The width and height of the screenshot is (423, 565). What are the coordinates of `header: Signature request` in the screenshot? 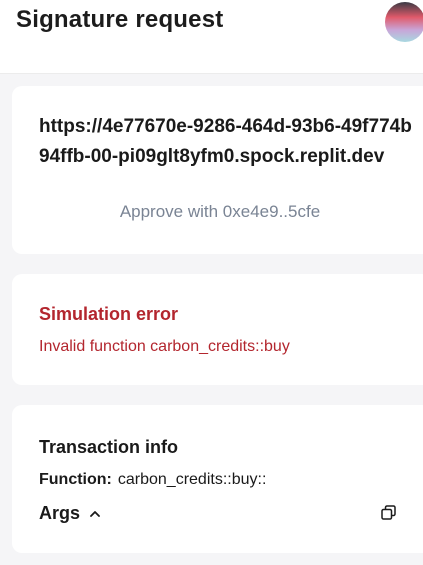 It's located at (211, 37).